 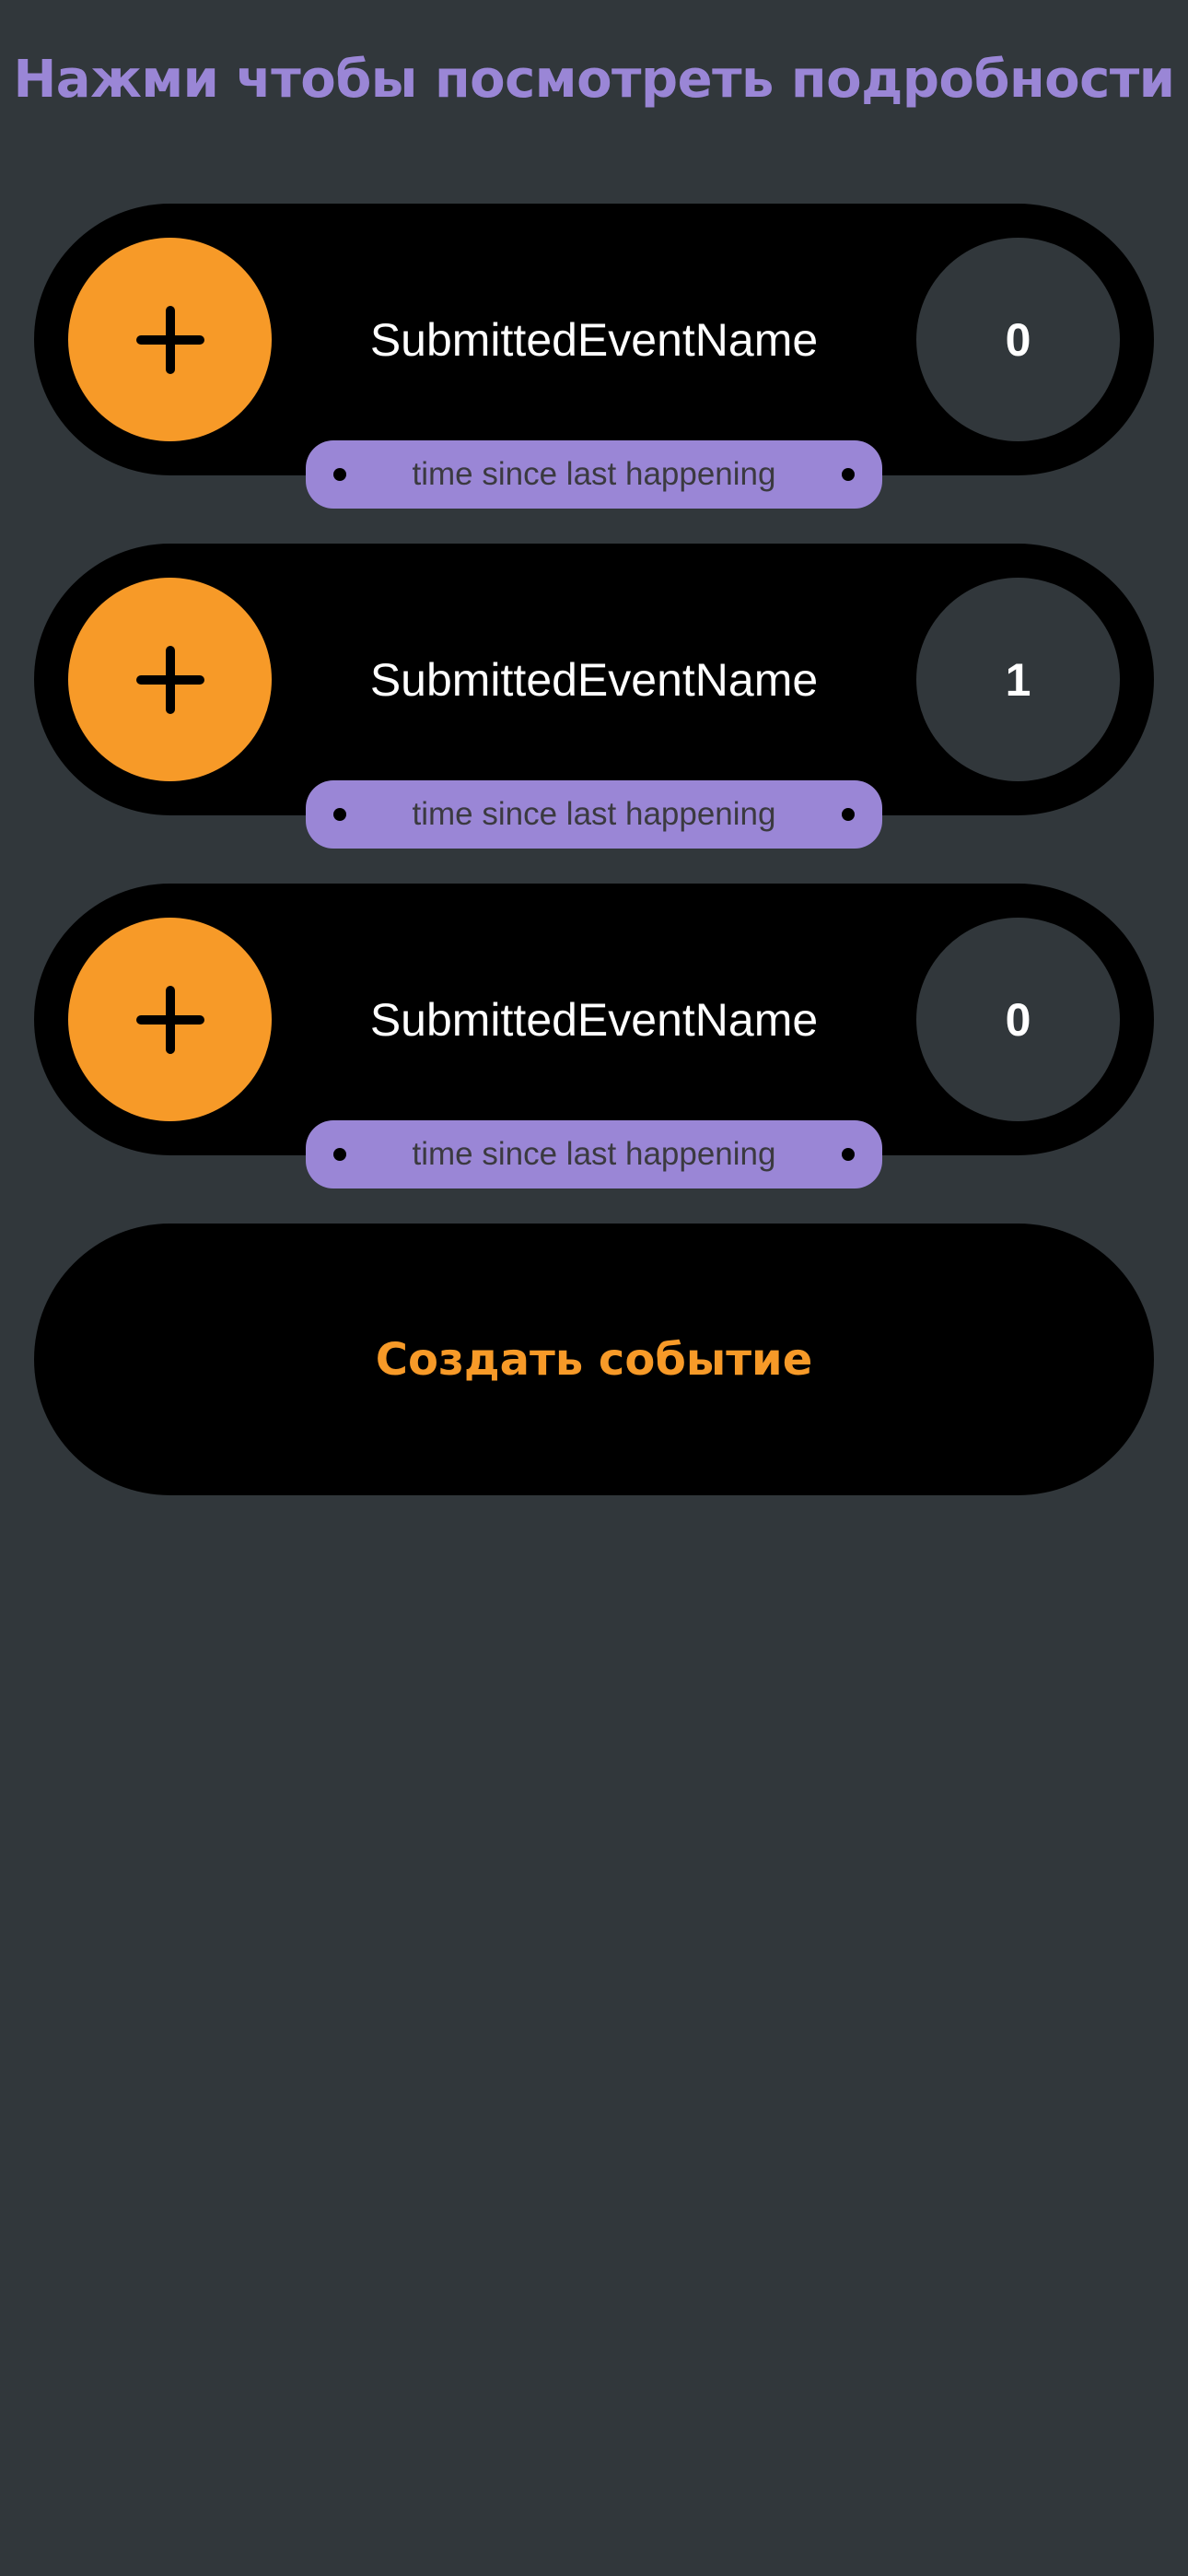 I want to click on event-counter: 1, so click(x=1018, y=679).